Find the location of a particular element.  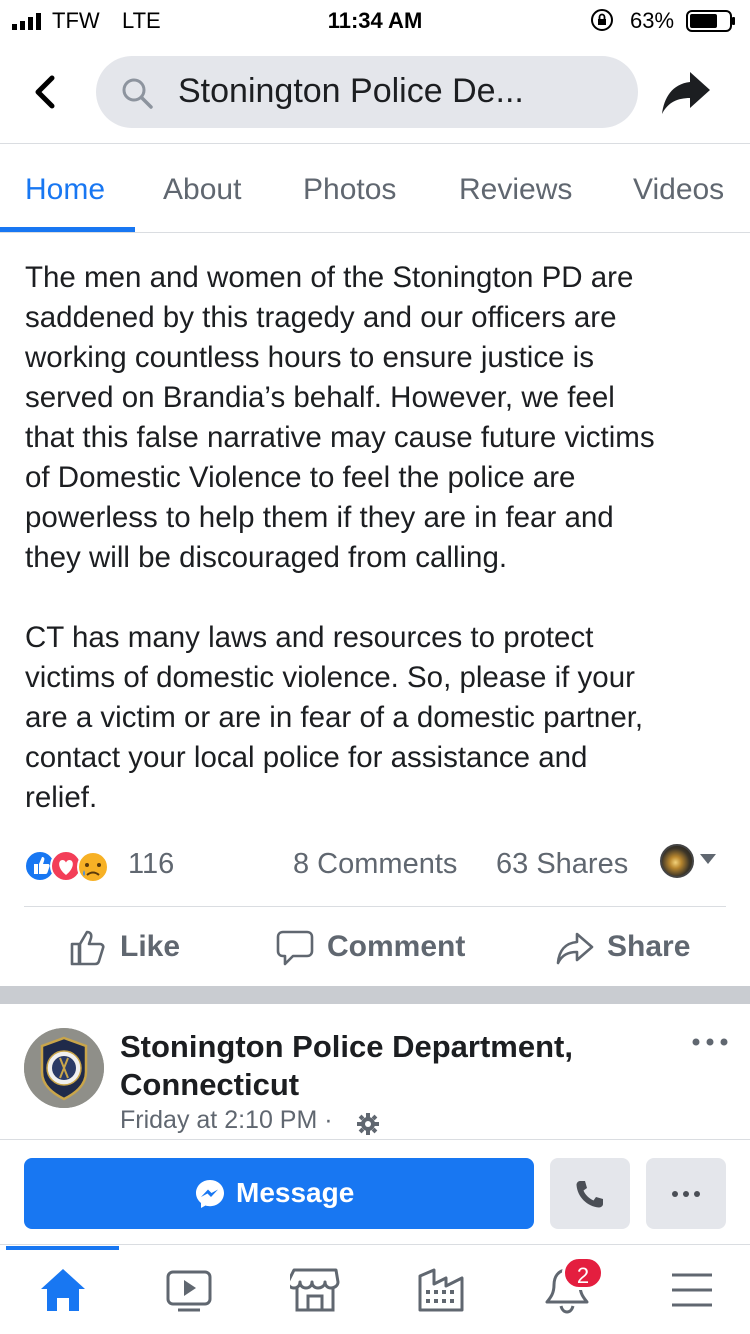

call-button is located at coordinates (590, 1193).